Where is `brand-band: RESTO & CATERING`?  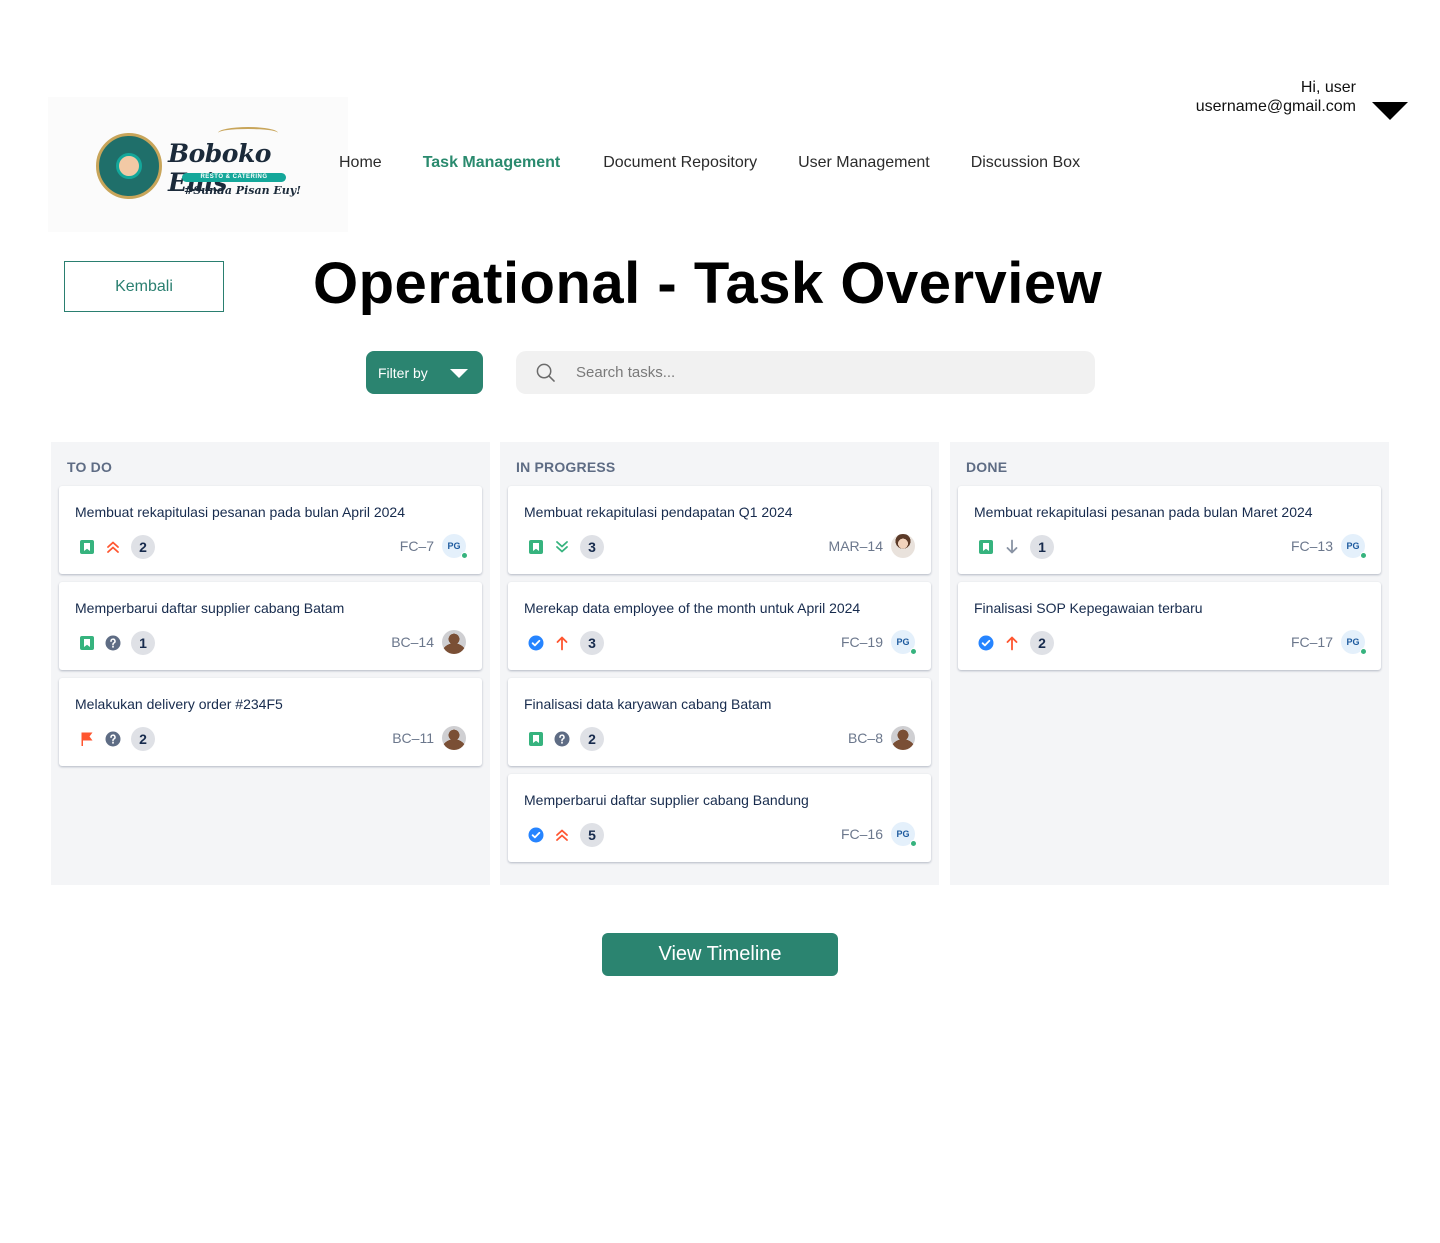 brand-band: RESTO & CATERING is located at coordinates (234, 177).